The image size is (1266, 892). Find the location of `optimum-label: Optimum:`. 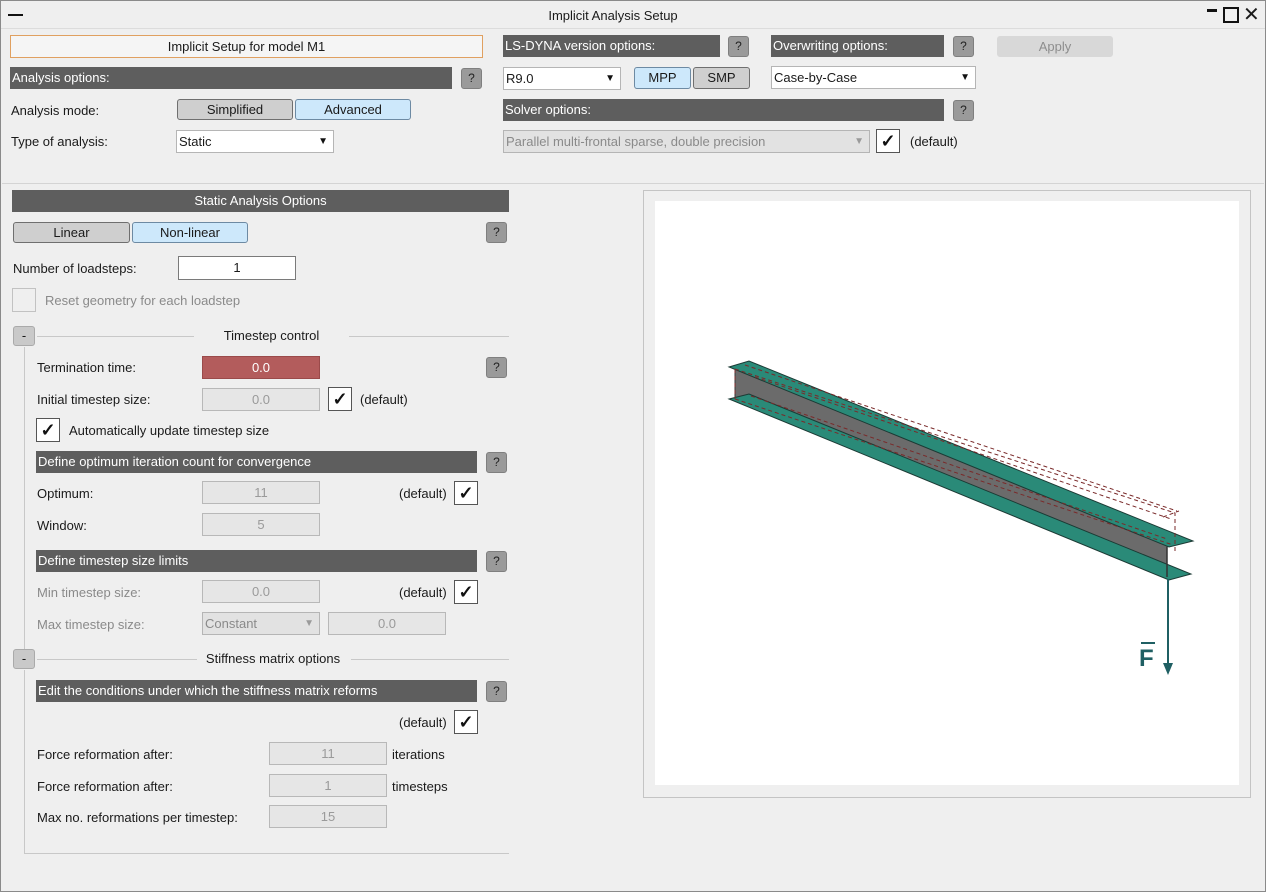

optimum-label: Optimum: is located at coordinates (65, 493).